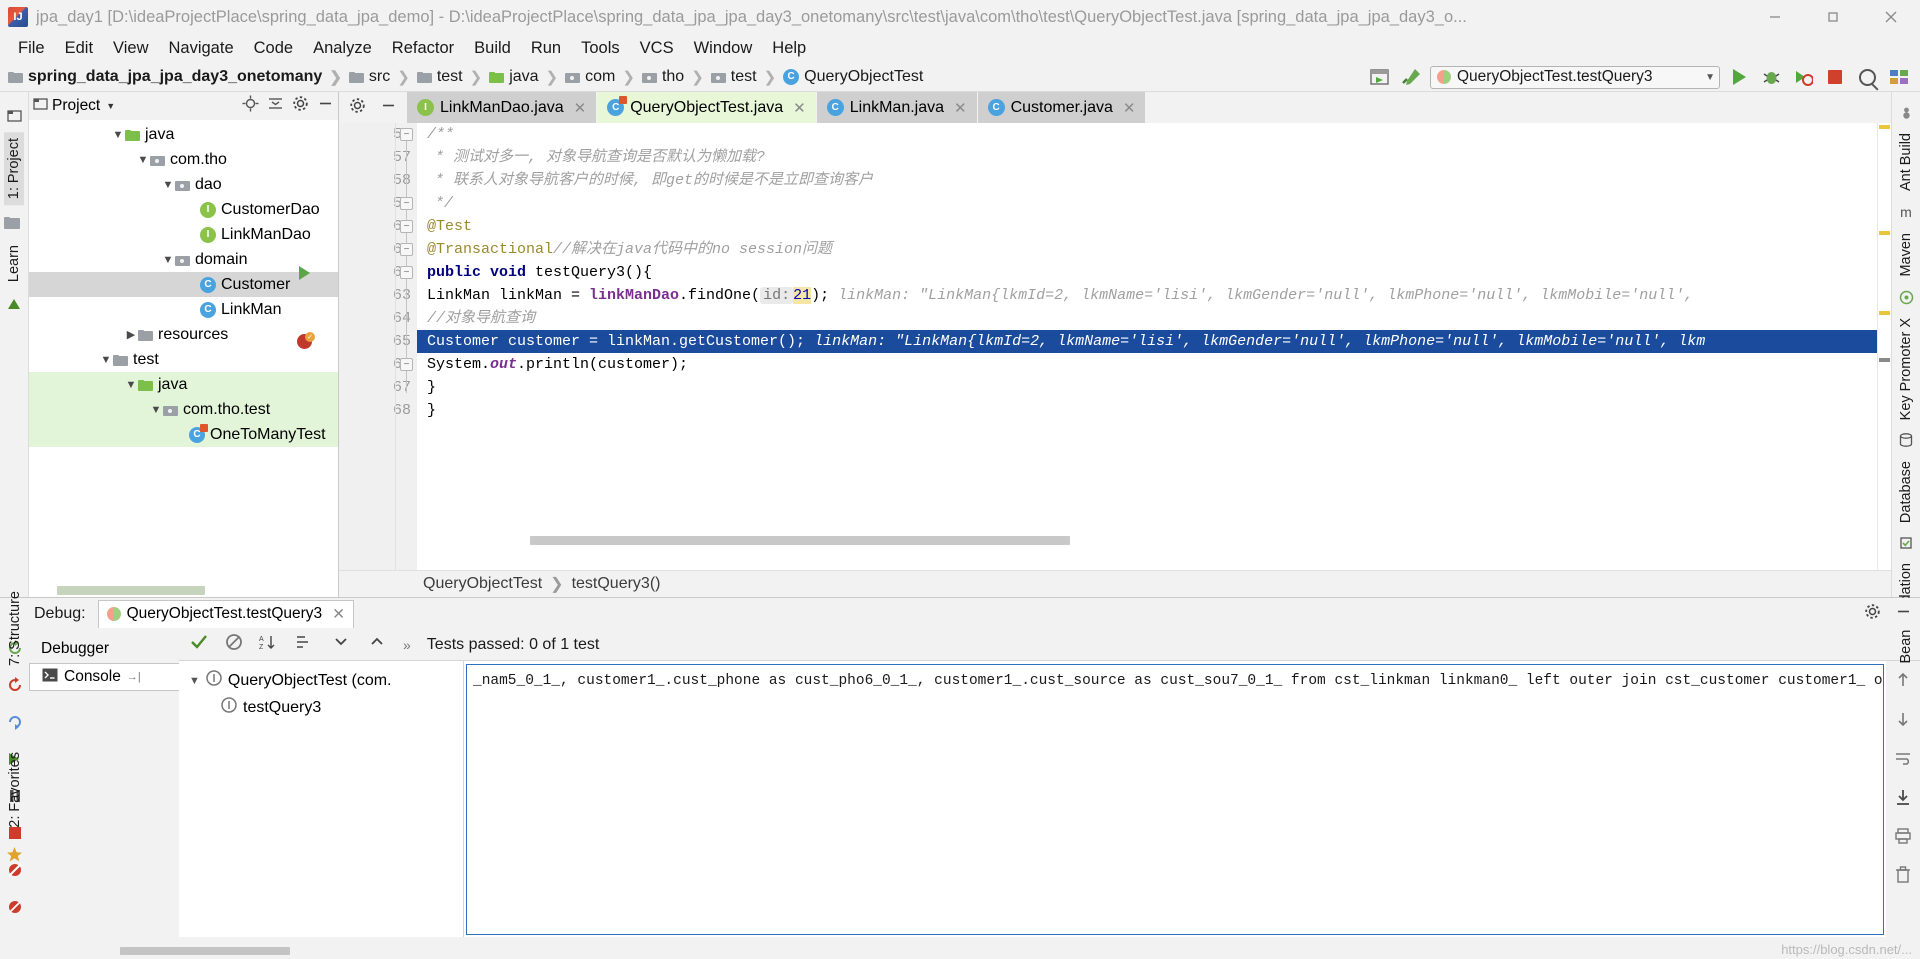 The image size is (1920, 959). I want to click on show-passed-icon, so click(199, 644).